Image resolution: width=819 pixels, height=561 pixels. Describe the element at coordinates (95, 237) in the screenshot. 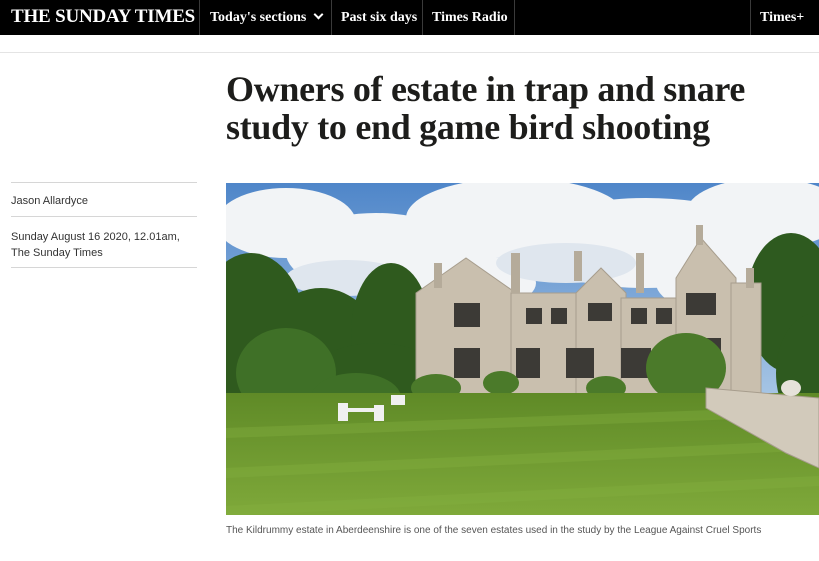

I see `publish-date: Sunday August 16 2020, 12.01am,` at that location.